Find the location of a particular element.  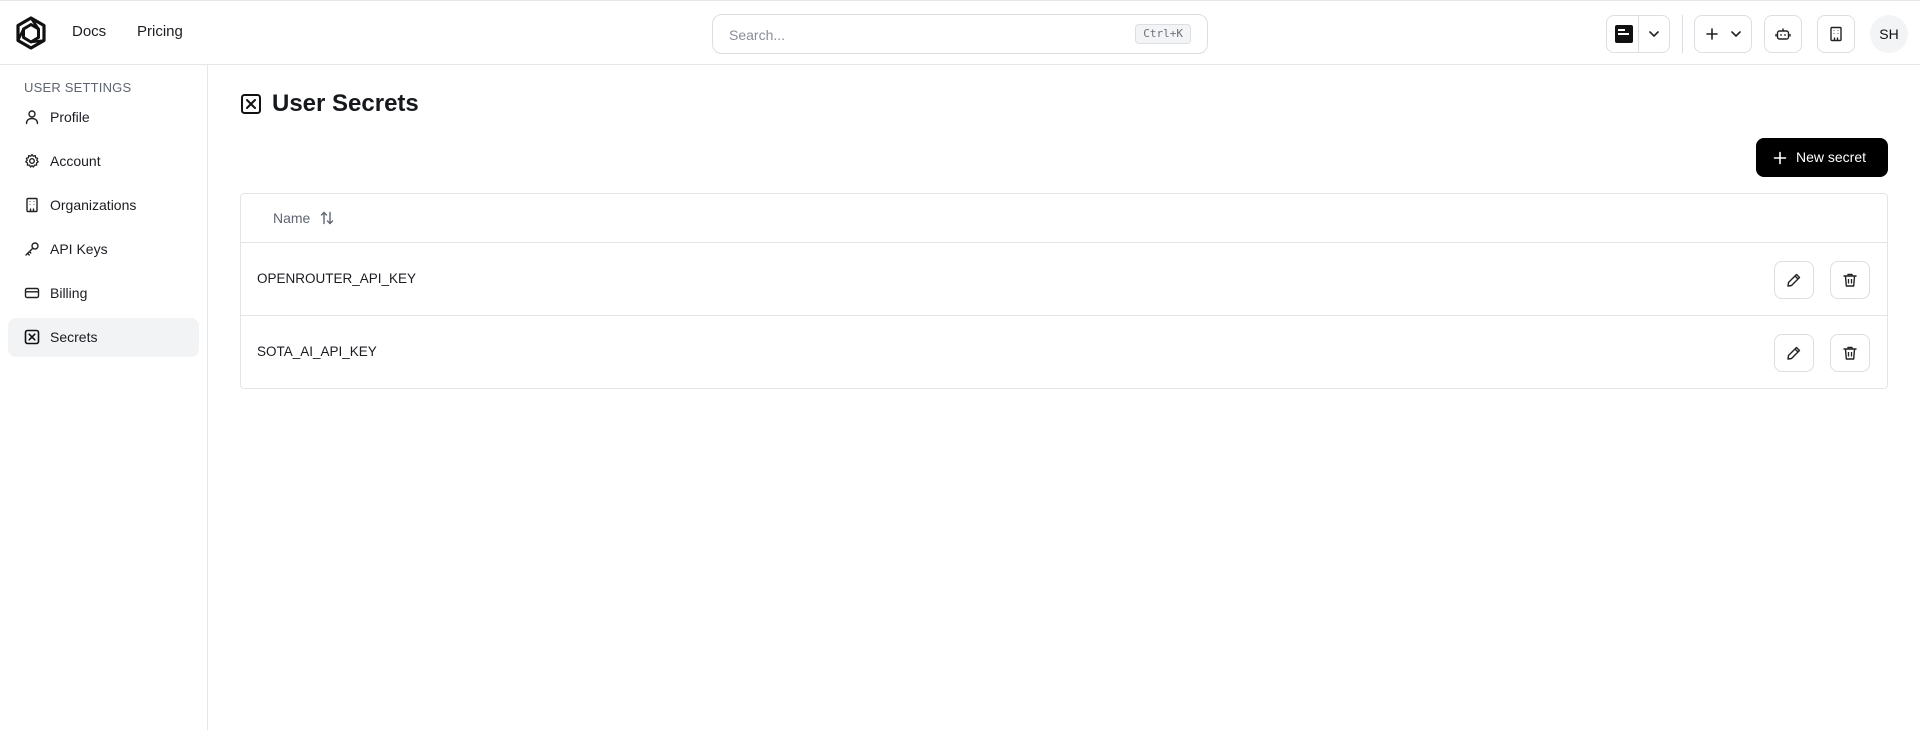

sidebar-item-api-keys: API Keys is located at coordinates (103, 249).